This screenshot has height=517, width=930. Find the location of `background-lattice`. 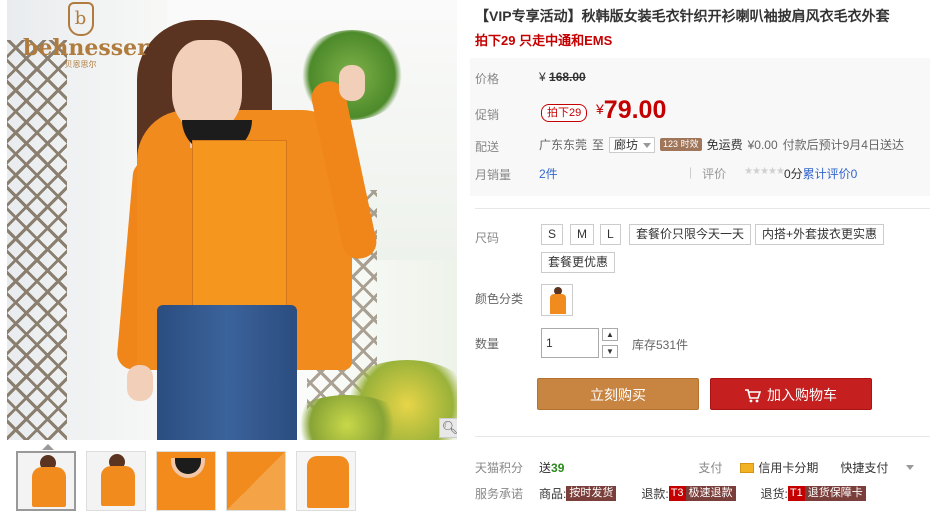

background-lattice is located at coordinates (37, 240).